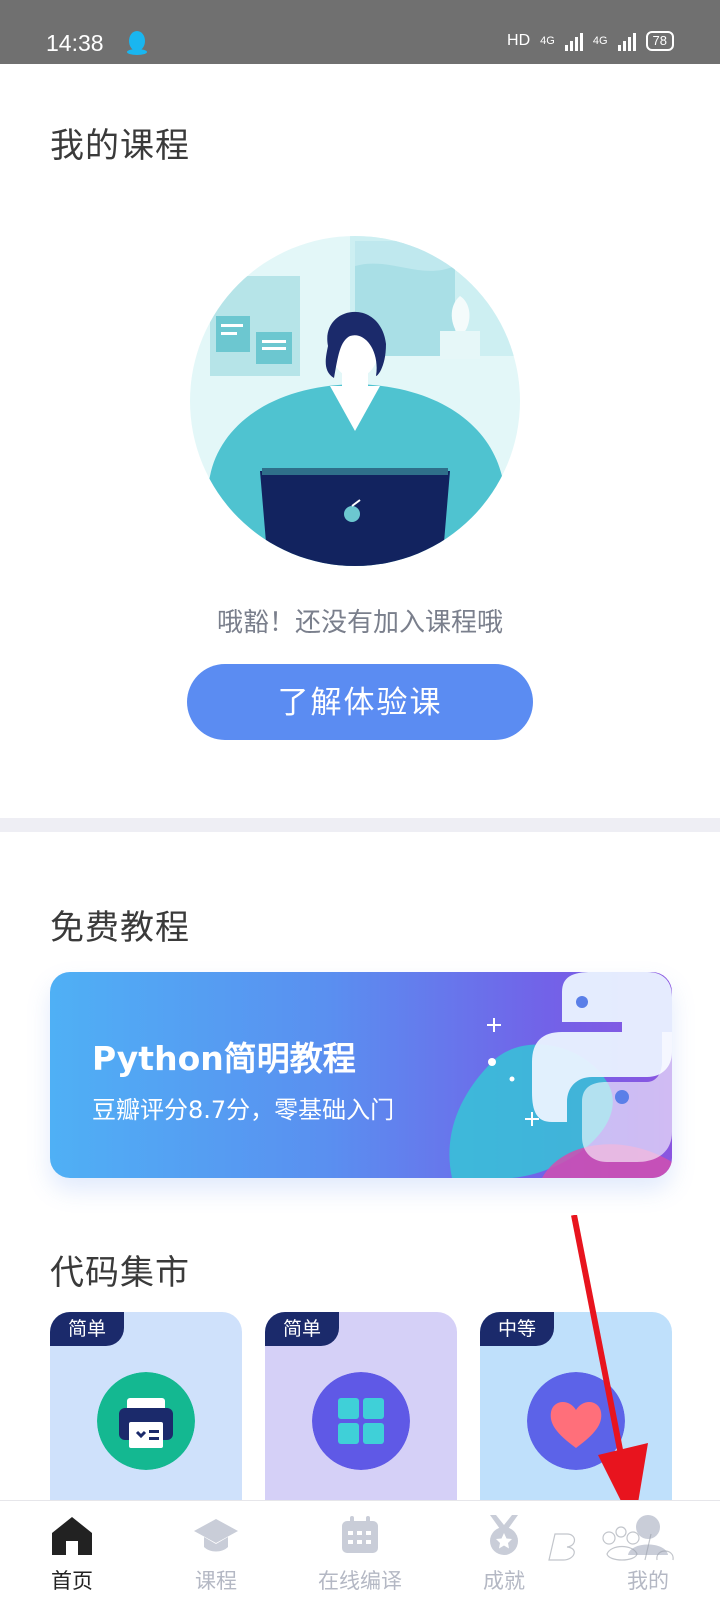  What do you see at coordinates (355, 401) in the screenshot?
I see `empty-courses-illustration` at bounding box center [355, 401].